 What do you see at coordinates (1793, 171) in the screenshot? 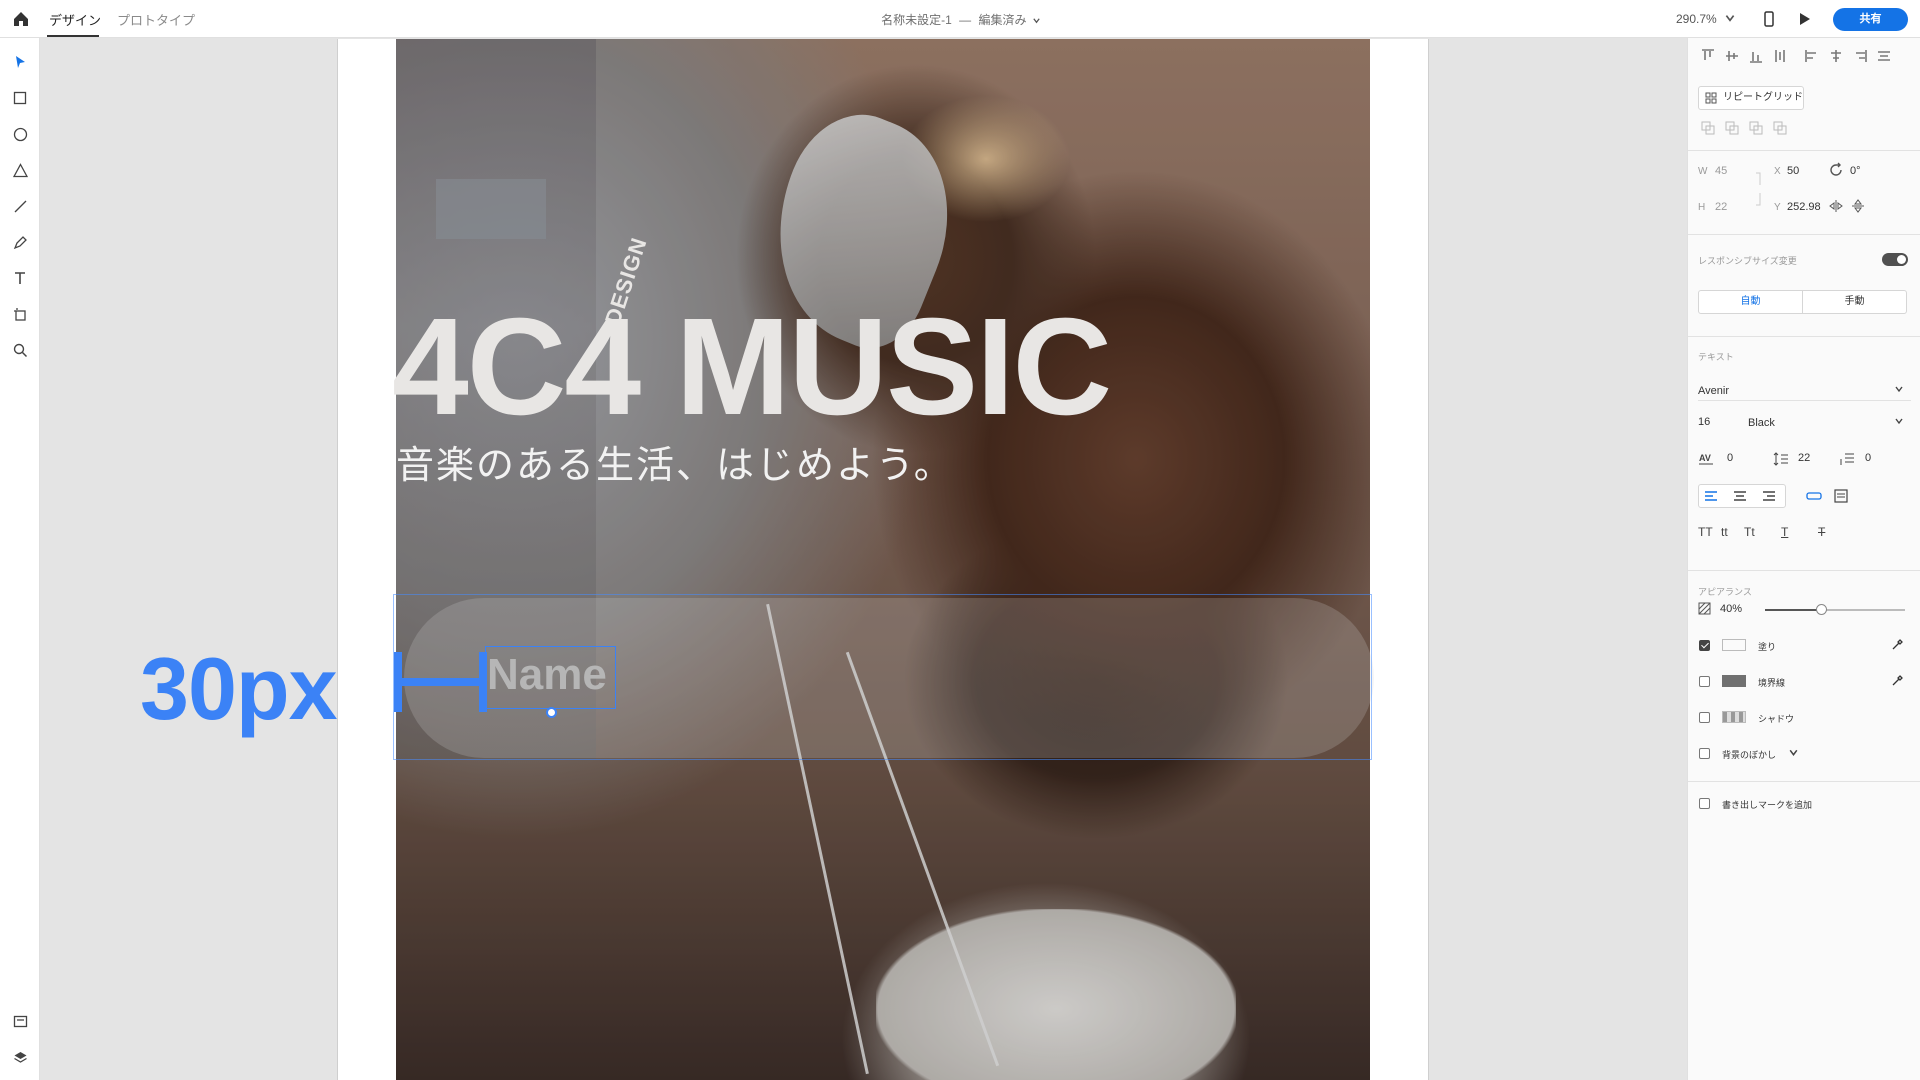
I see `x-field: 50` at bounding box center [1793, 171].